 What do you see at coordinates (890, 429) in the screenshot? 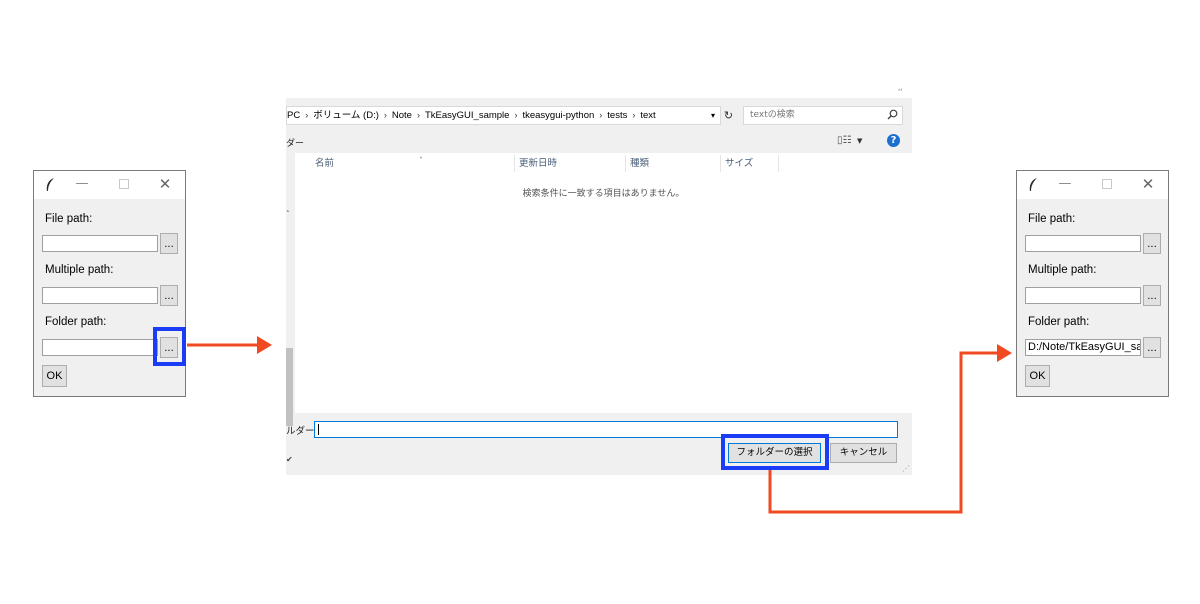
I see `arrow-to-result` at bounding box center [890, 429].